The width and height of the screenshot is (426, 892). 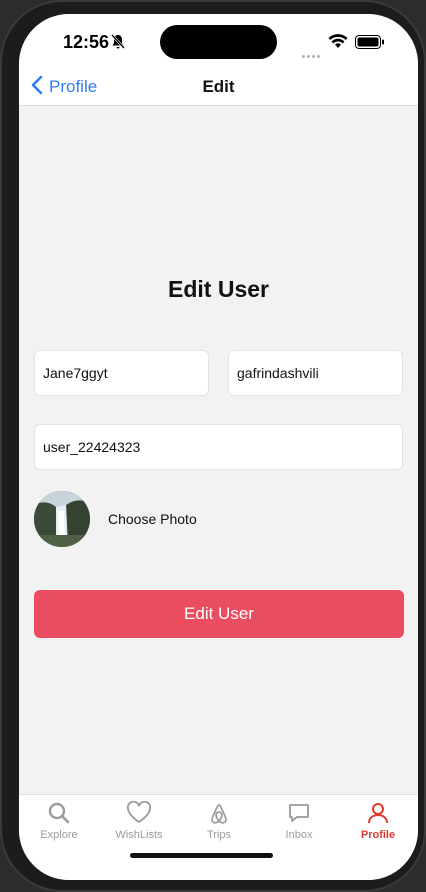 What do you see at coordinates (86, 42) in the screenshot?
I see `status-time: 12:56` at bounding box center [86, 42].